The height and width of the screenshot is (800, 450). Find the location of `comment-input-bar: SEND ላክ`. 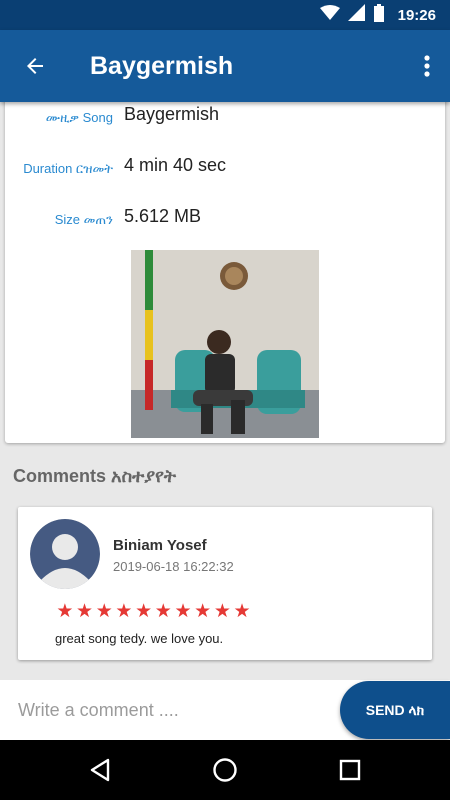

comment-input-bar: SEND ላክ is located at coordinates (225, 710).